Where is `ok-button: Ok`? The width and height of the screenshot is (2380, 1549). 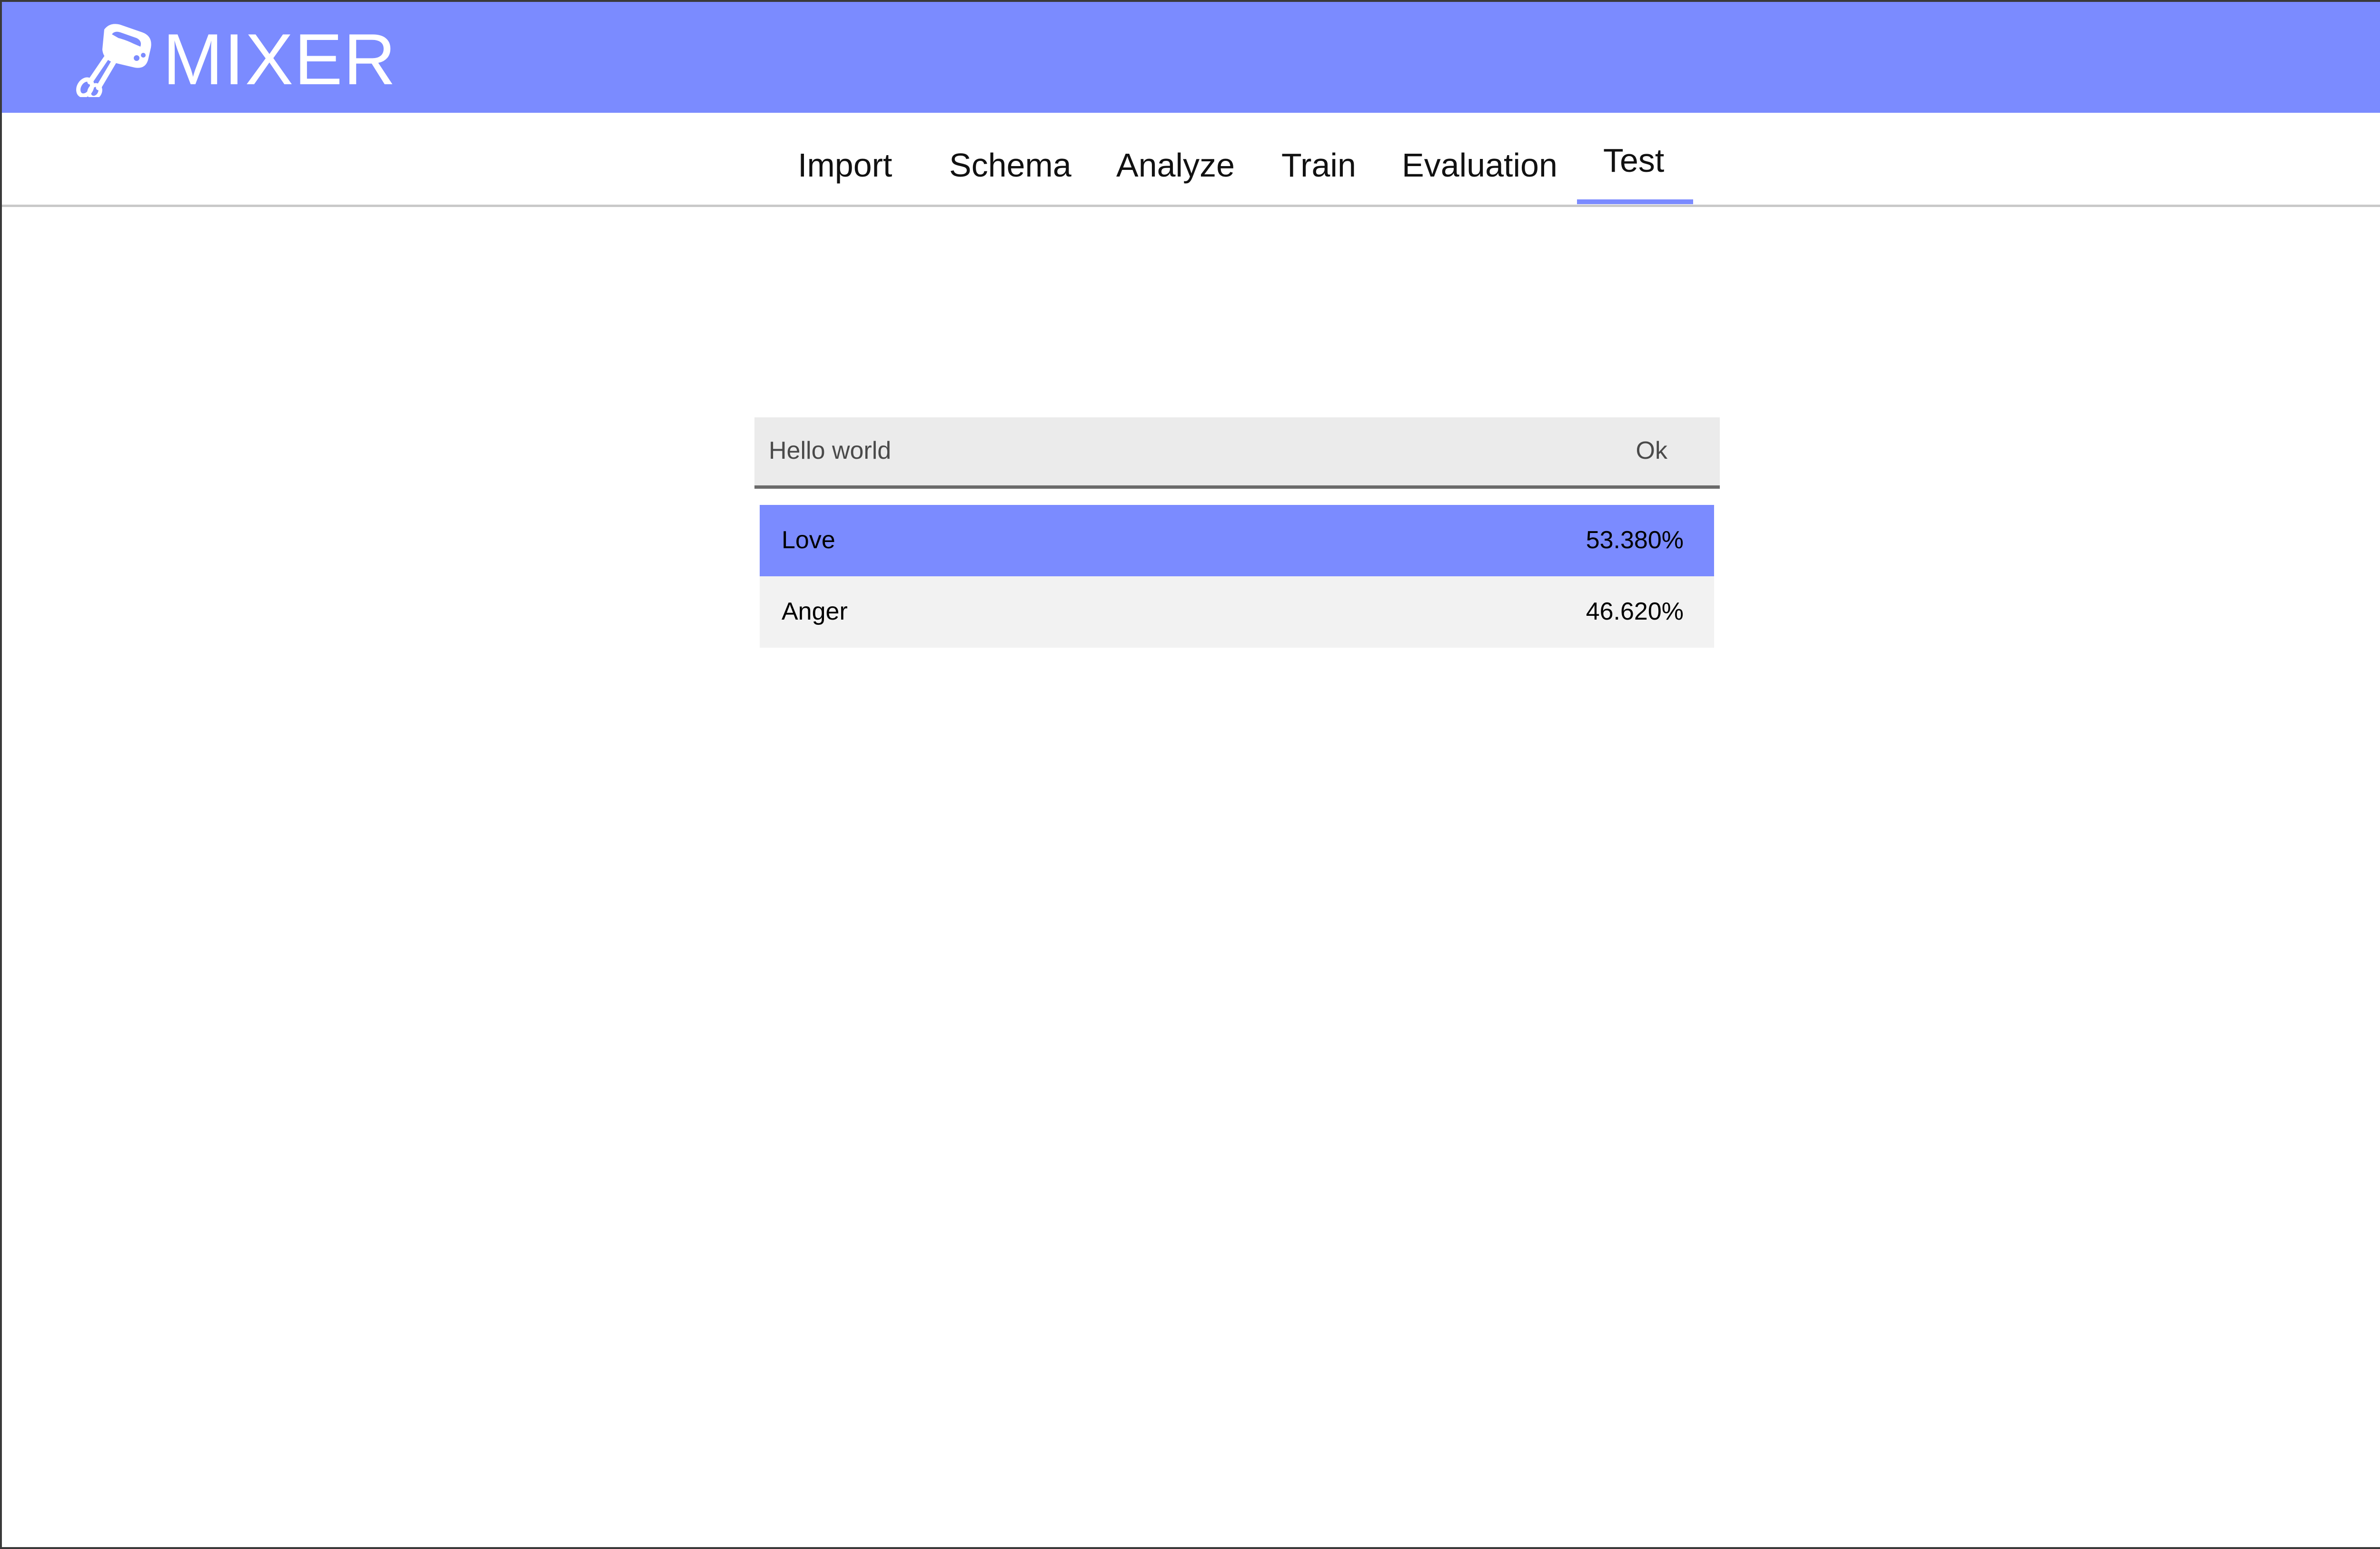 ok-button: Ok is located at coordinates (1651, 450).